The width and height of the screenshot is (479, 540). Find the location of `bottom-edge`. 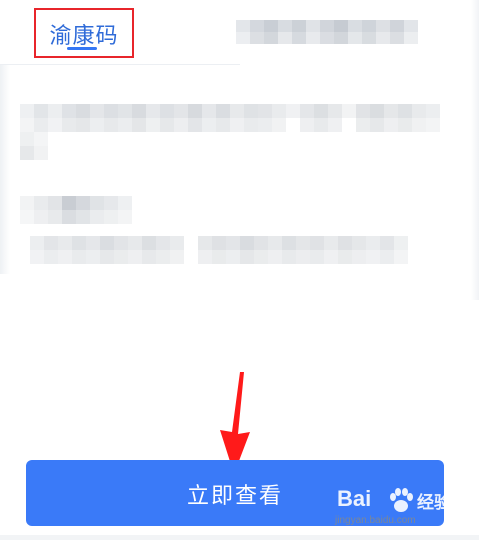

bottom-edge is located at coordinates (239, 537).